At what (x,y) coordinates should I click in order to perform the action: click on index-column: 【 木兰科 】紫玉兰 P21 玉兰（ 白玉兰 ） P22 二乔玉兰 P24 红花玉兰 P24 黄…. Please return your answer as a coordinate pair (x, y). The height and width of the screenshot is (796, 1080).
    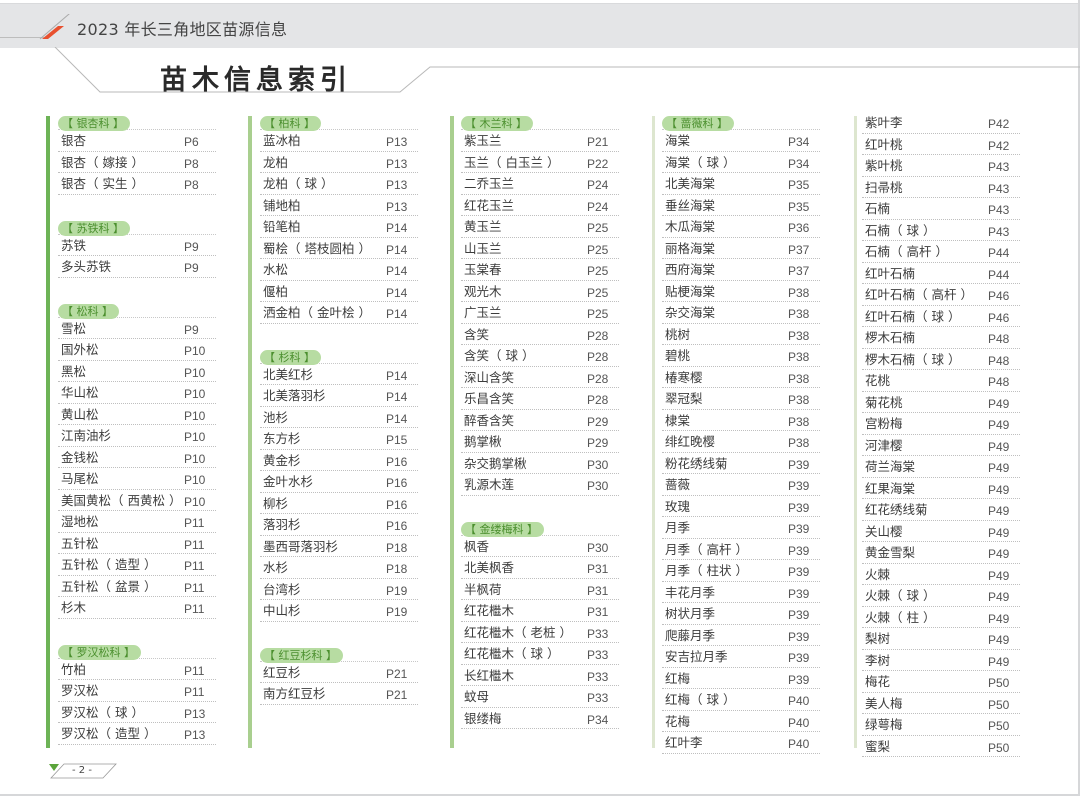
    Looking at the image, I should click on (540, 431).